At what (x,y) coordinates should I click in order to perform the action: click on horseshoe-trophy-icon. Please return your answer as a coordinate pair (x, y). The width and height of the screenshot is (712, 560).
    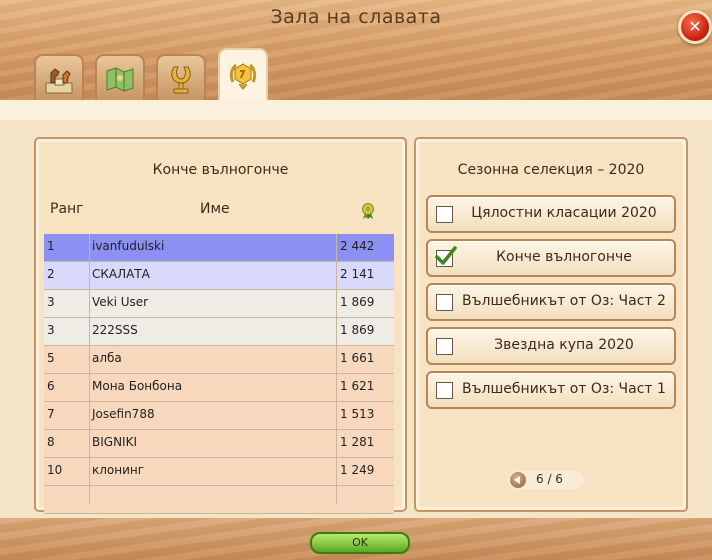
    Looking at the image, I should click on (181, 80).